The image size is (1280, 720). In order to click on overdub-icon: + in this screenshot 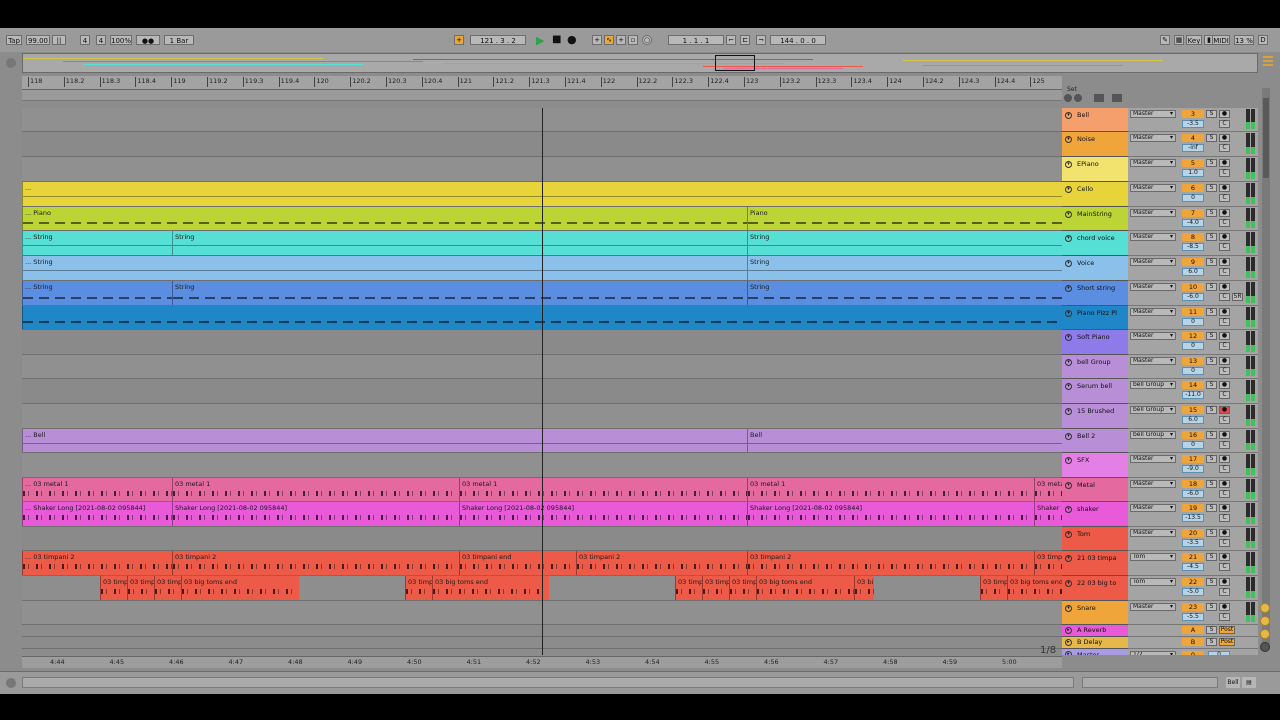, I will do `click(597, 40)`.